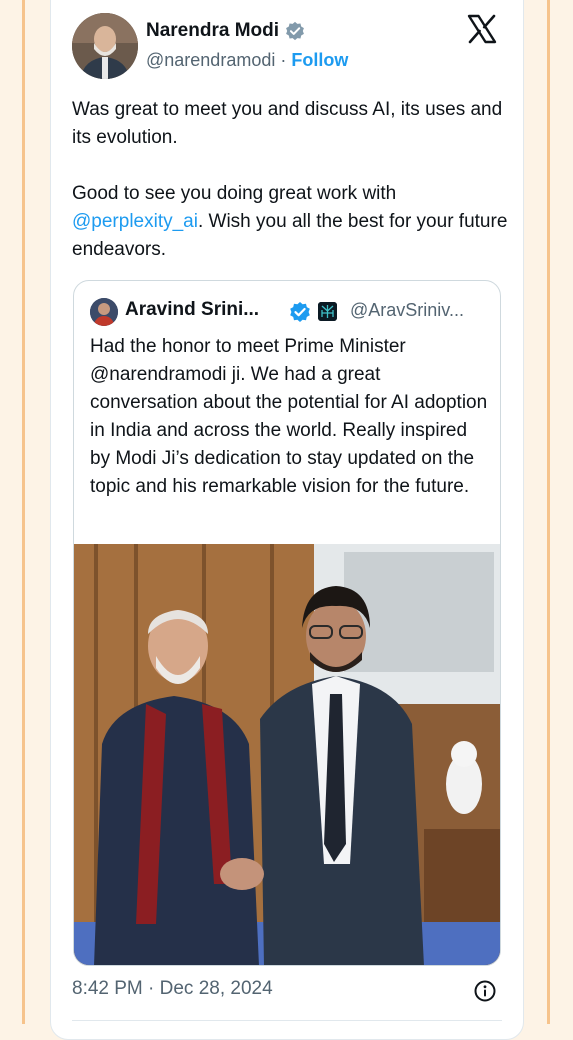  I want to click on tweet-timestamp: 8:42 PM · Dec 28, 2024, so click(172, 989).